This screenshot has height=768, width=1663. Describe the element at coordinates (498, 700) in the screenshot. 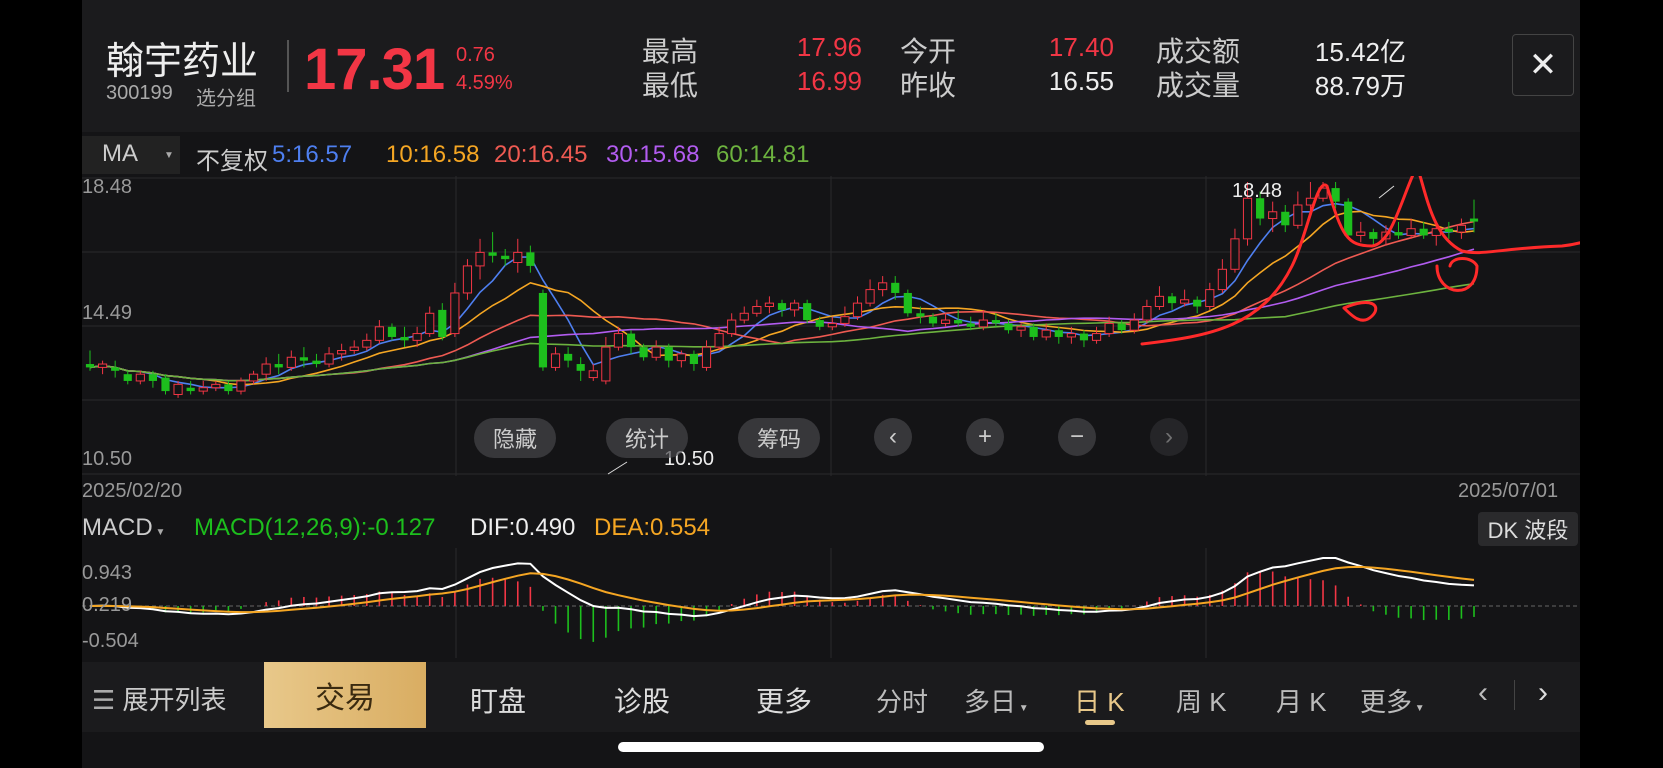

I see `watch-button: 盯盘` at that location.